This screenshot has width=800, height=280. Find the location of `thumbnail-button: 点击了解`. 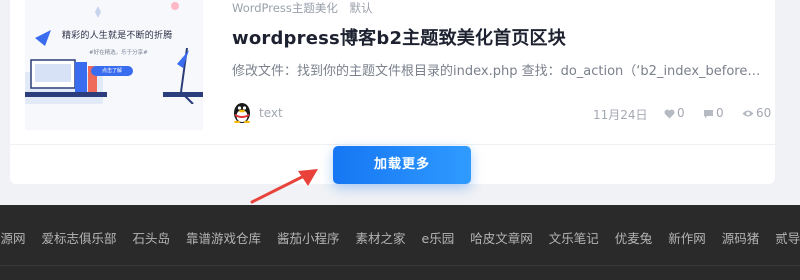

thumbnail-button: 点击了解 is located at coordinates (112, 71).